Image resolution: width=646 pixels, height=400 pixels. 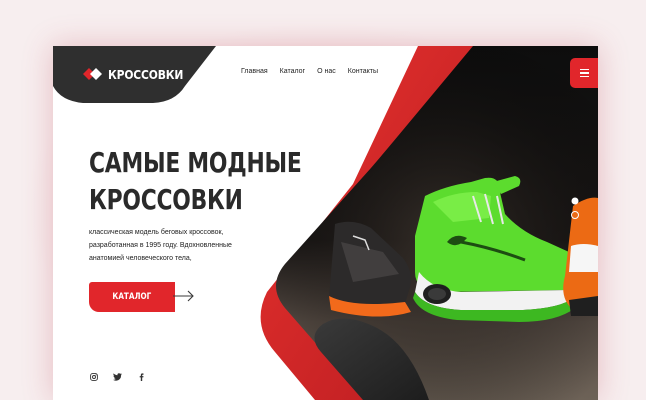 What do you see at coordinates (326, 71) in the screenshot?
I see `nav-item-about: О нас` at bounding box center [326, 71].